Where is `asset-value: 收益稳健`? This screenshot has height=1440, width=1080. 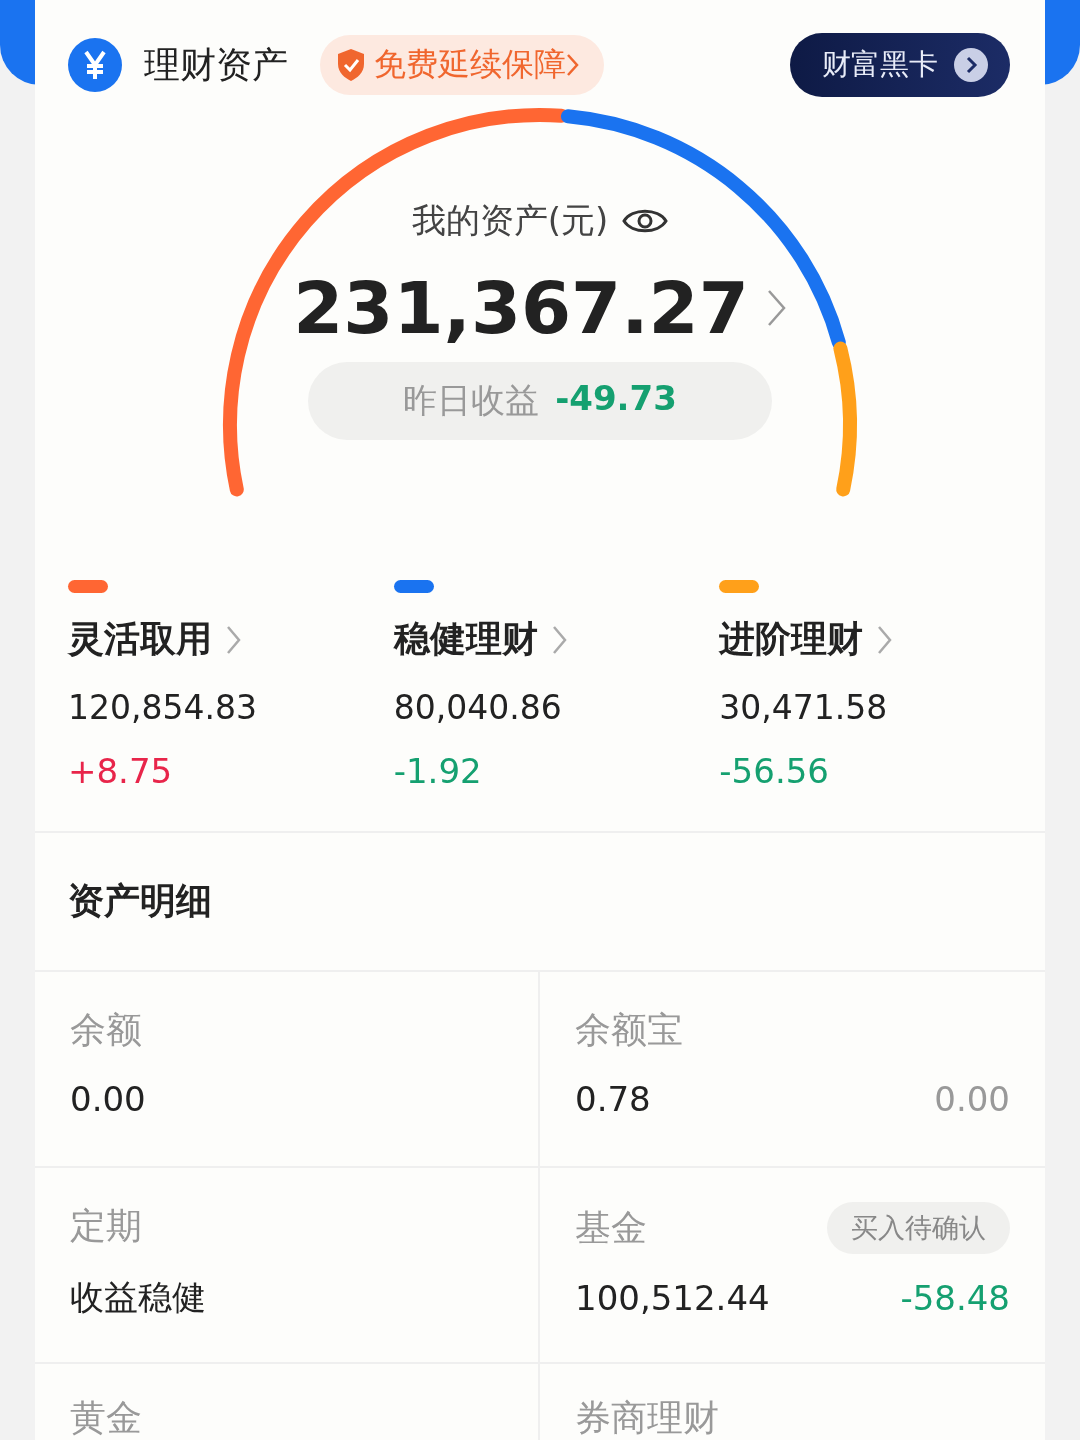 asset-value: 收益稳健 is located at coordinates (138, 1297).